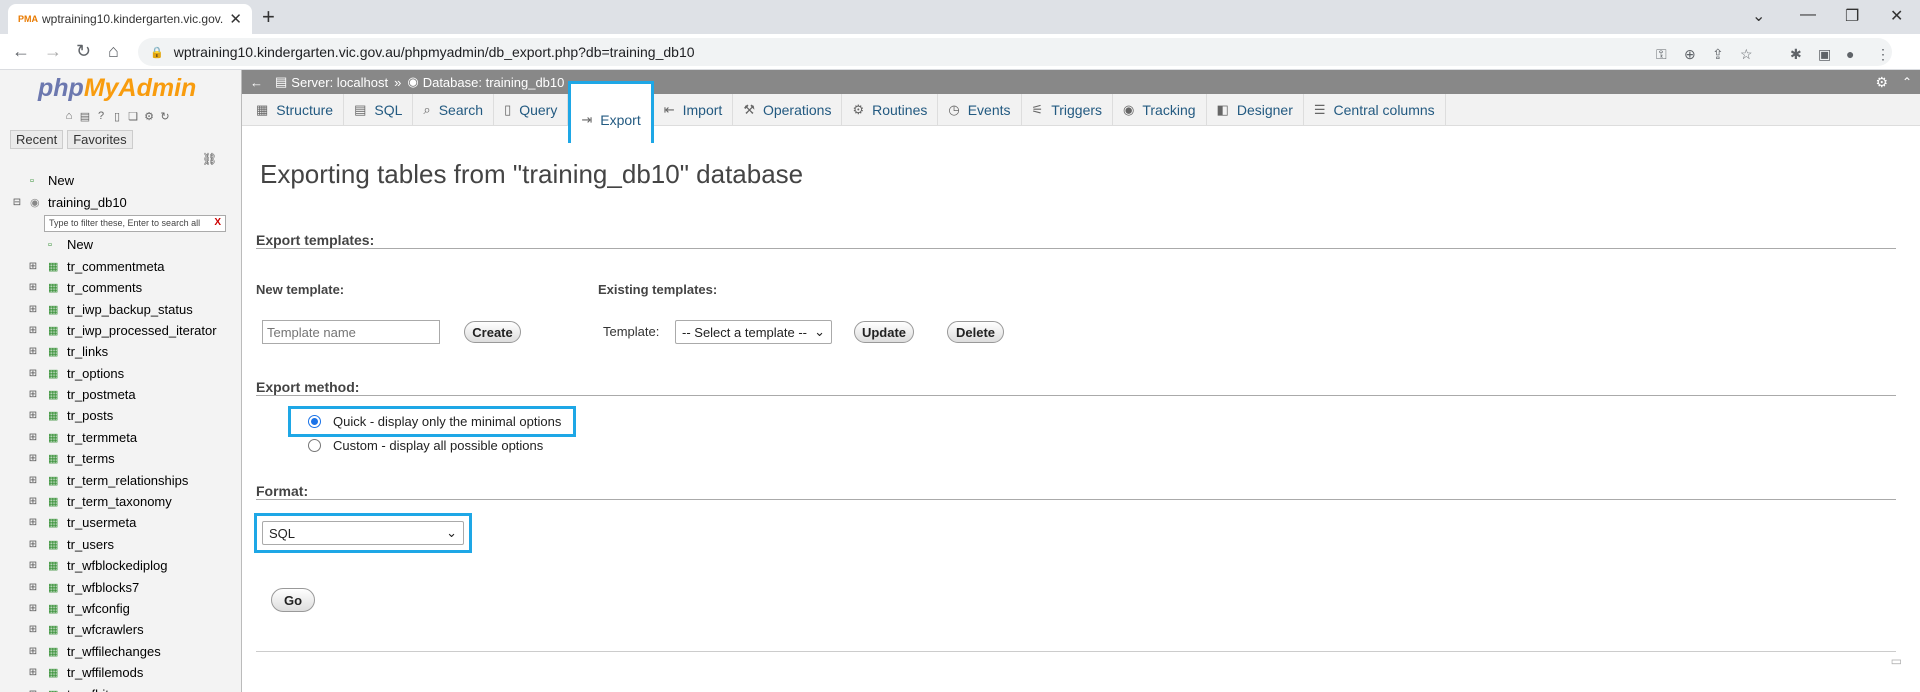  What do you see at coordinates (120, 629) in the screenshot?
I see `table-item: ⊞ ▦ tr_wfcrawlers` at bounding box center [120, 629].